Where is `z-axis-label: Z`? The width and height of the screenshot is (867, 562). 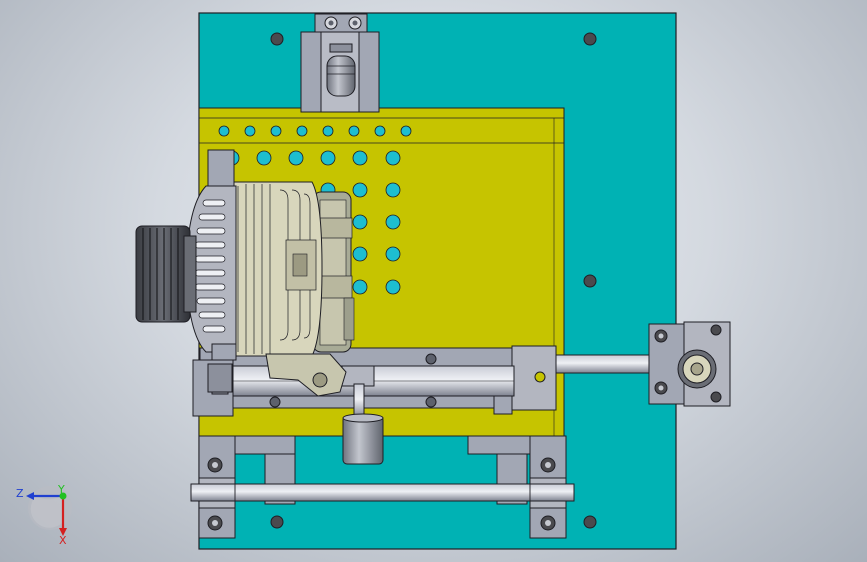 z-axis-label: Z is located at coordinates (20, 493).